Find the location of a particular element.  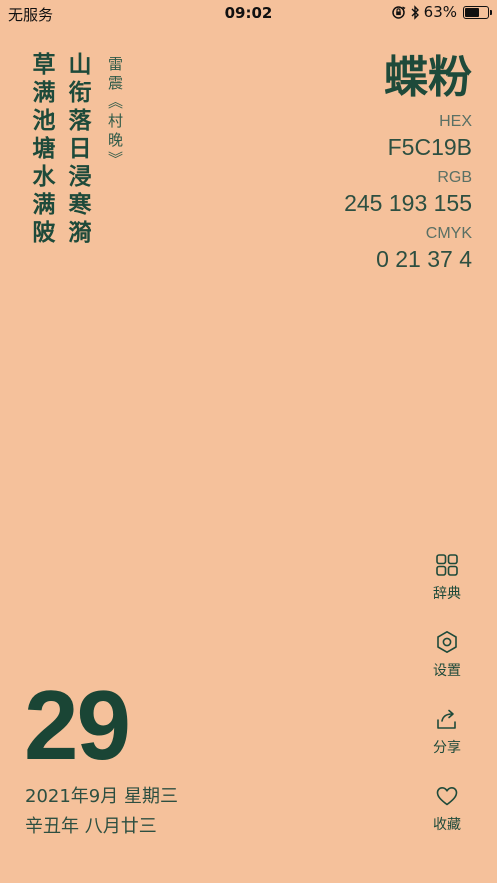

share-label: 分享 is located at coordinates (447, 748).